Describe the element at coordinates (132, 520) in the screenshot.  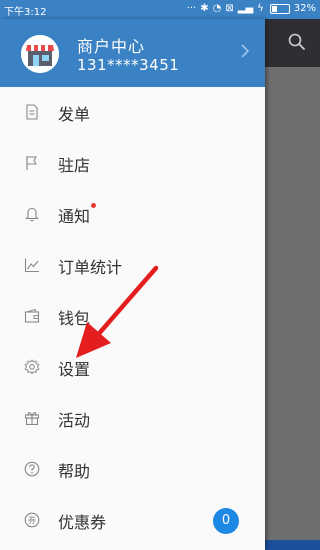
I see `menu-item-coupons: 券 优惠券 0` at that location.